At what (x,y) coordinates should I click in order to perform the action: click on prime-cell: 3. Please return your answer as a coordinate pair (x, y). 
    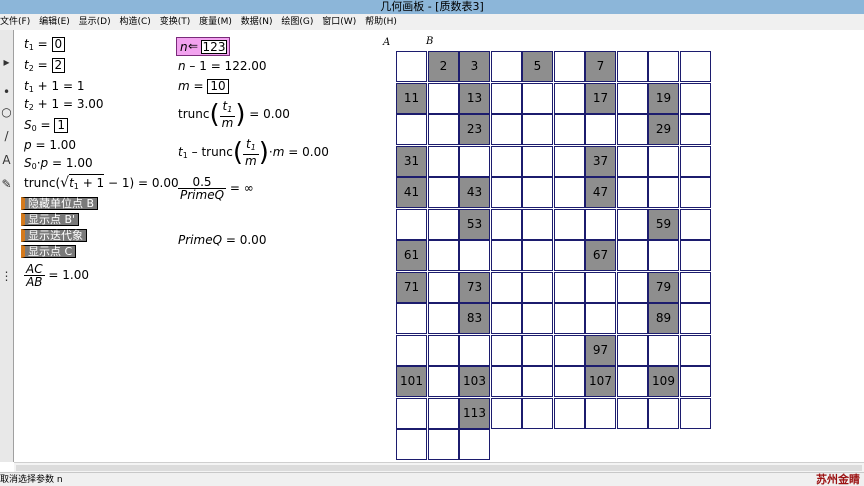
    Looking at the image, I should click on (474, 66).